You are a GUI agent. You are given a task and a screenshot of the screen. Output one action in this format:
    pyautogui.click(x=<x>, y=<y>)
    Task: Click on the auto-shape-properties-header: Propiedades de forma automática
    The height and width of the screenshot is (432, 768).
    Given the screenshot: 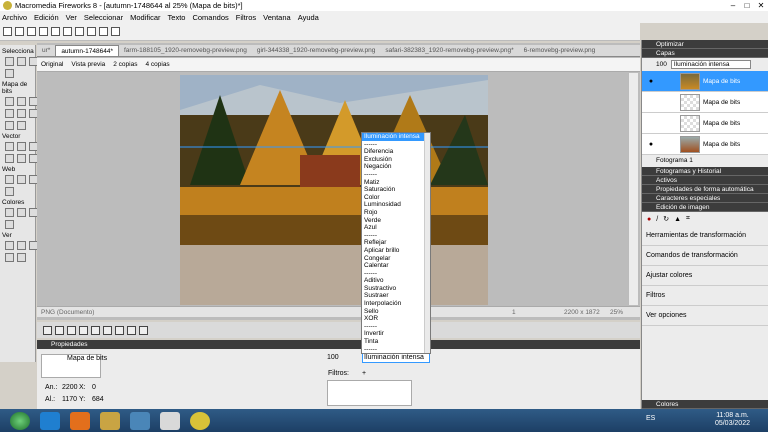 What is the action you would take?
    pyautogui.click(x=705, y=189)
    